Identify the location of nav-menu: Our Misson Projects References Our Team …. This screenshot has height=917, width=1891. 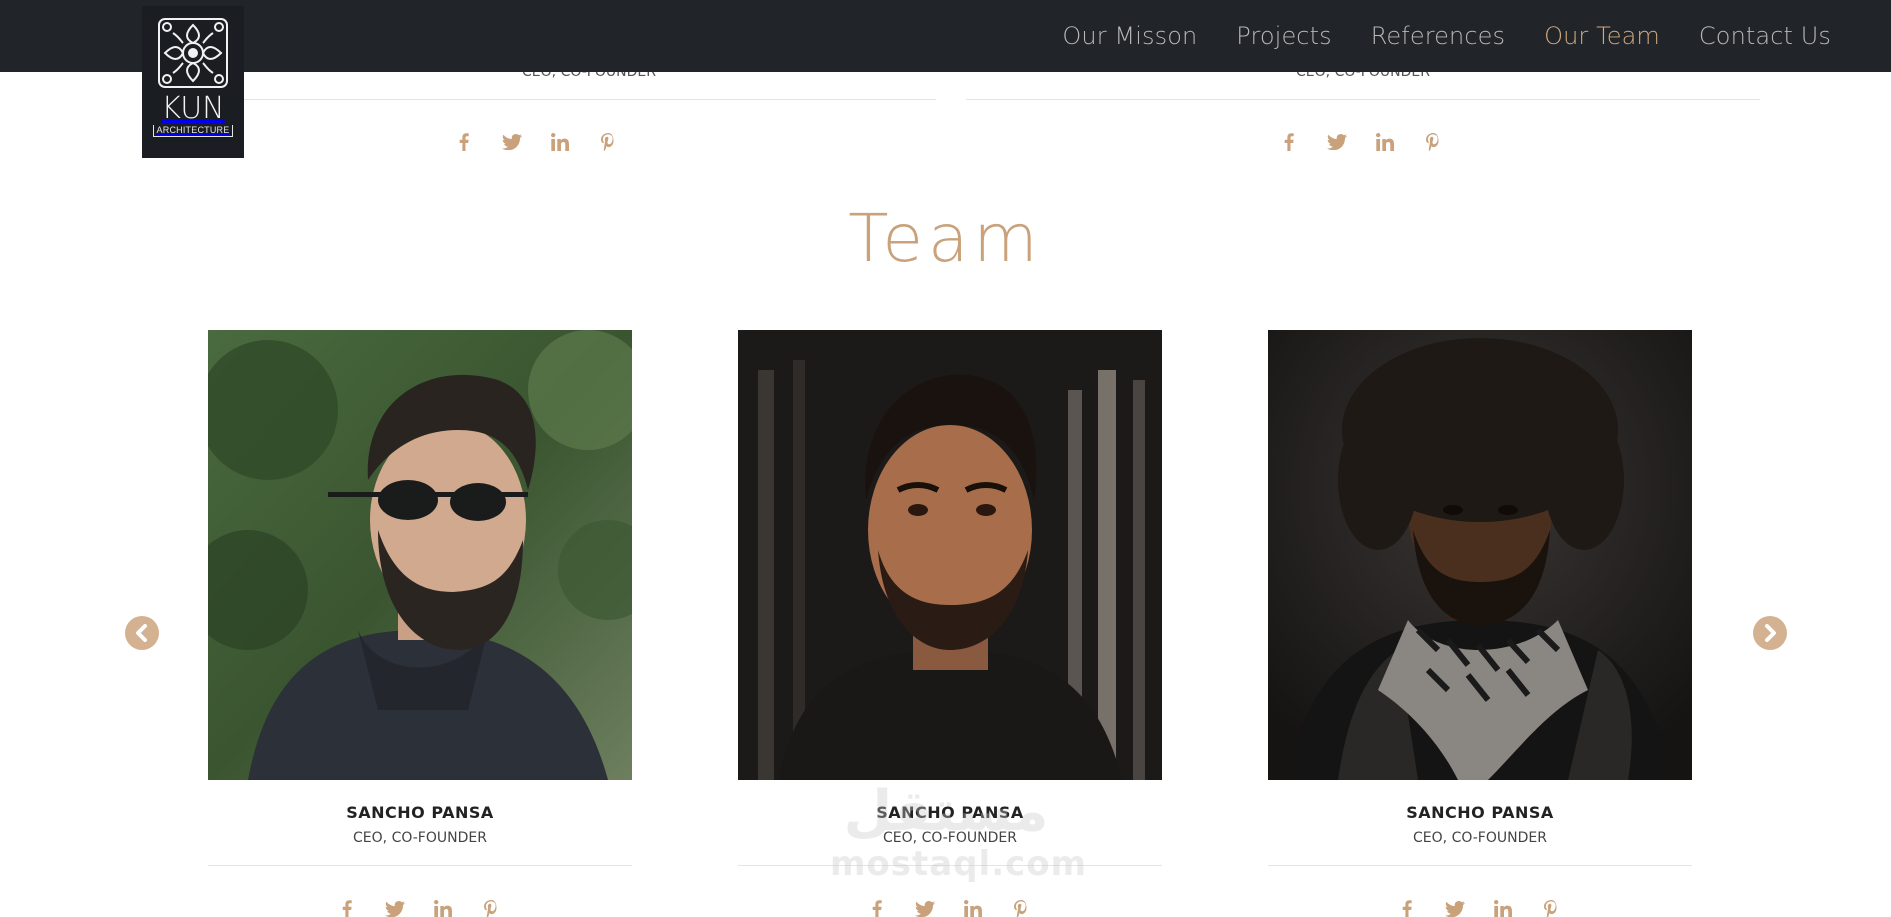
(1446, 36).